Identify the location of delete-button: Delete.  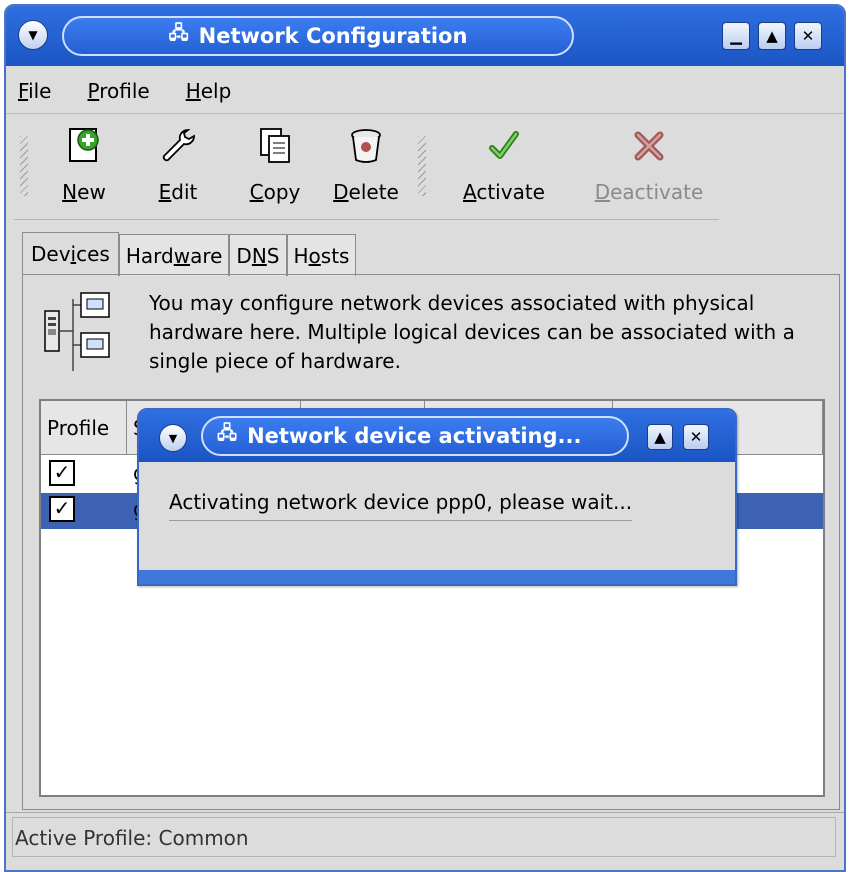
(366, 171).